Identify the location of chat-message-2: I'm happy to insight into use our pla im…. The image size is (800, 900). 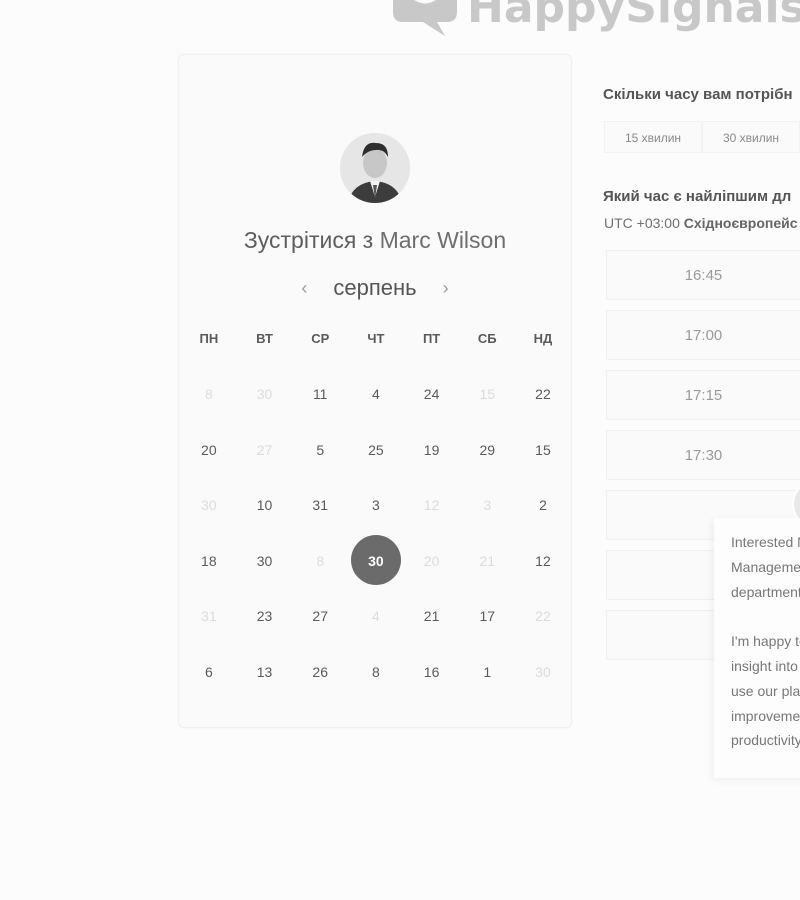
(765, 691).